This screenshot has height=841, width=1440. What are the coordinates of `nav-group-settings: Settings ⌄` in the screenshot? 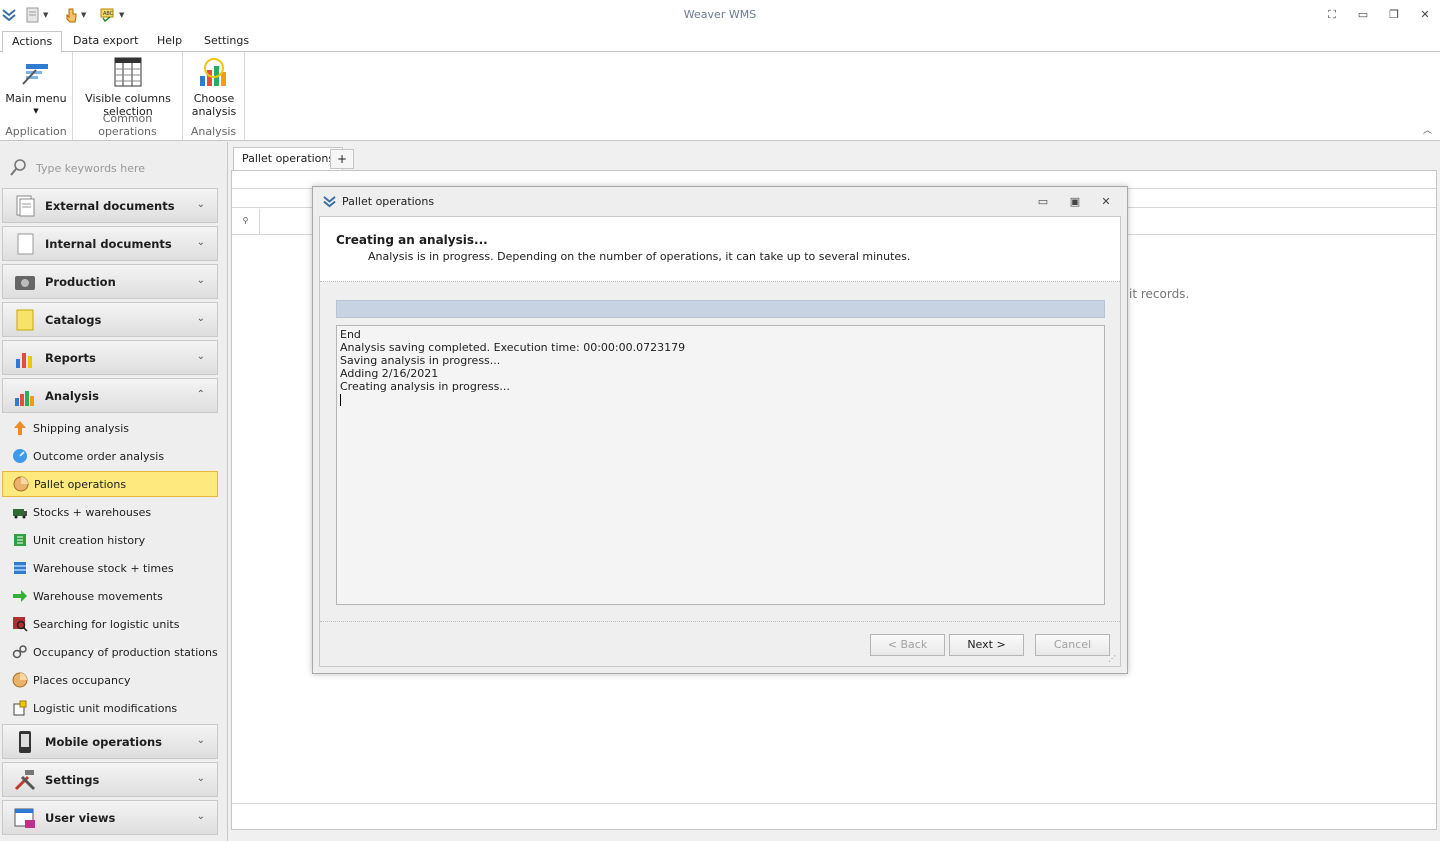 It's located at (110, 779).